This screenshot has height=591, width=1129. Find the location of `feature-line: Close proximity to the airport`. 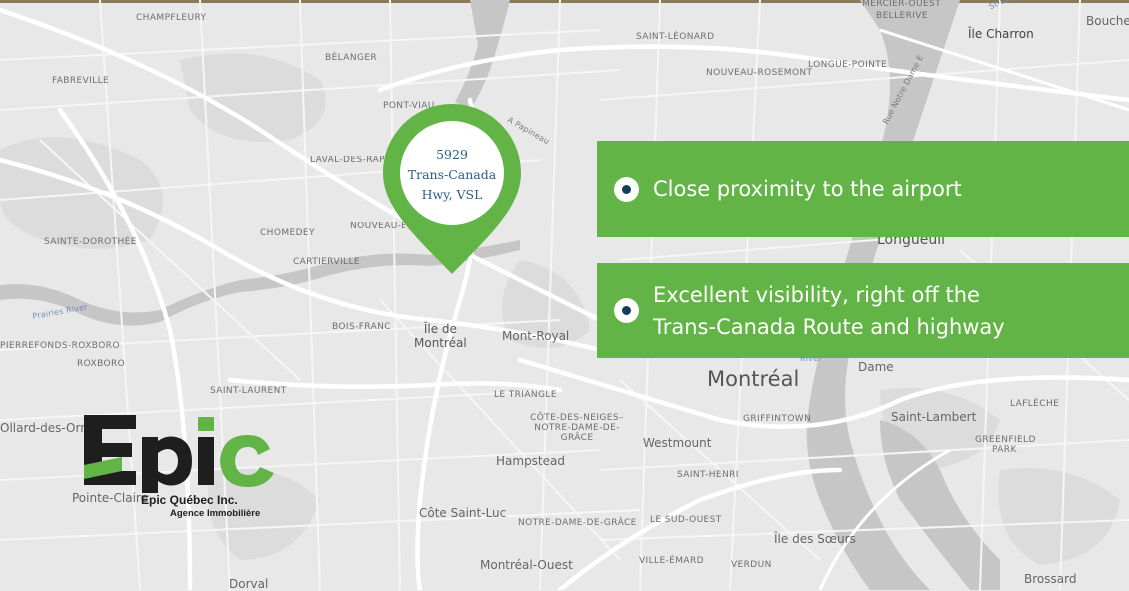

feature-line: Close proximity to the airport is located at coordinates (807, 189).